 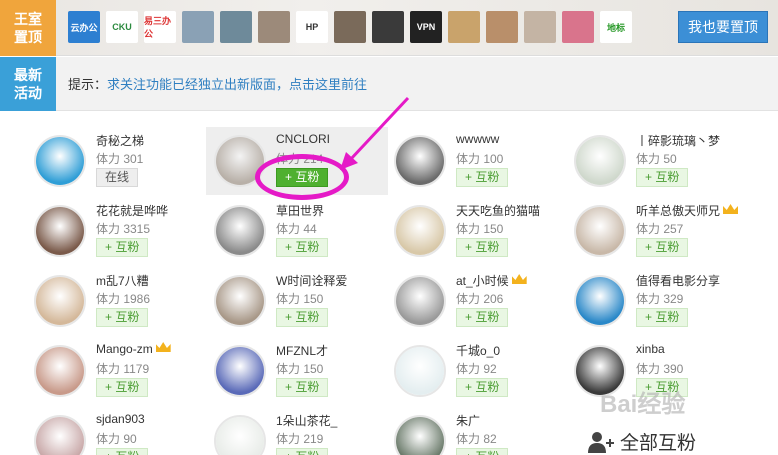 I want to click on easy-office-logo: 易三办公, so click(x=160, y=27).